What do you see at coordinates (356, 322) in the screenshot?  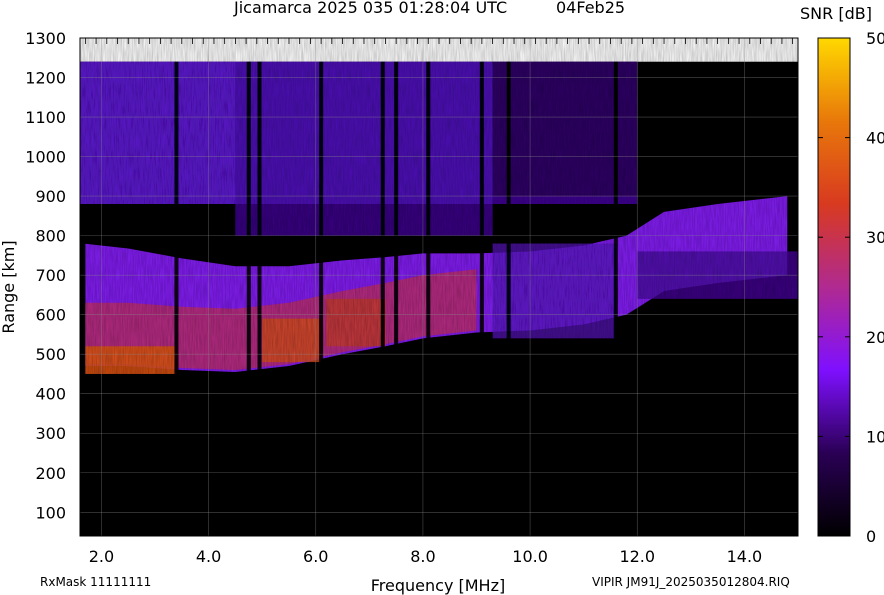 I see `hot-spot-high` at bounding box center [356, 322].